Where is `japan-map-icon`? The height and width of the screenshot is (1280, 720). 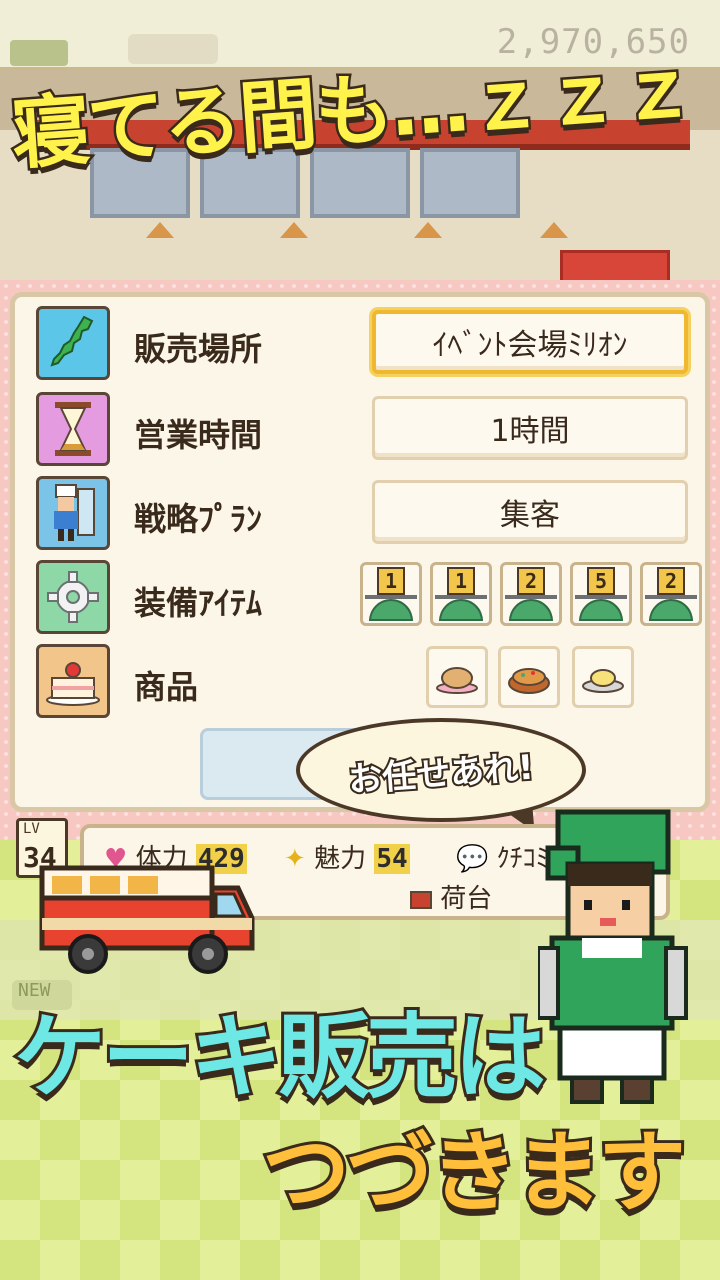 japan-map-icon is located at coordinates (73, 343).